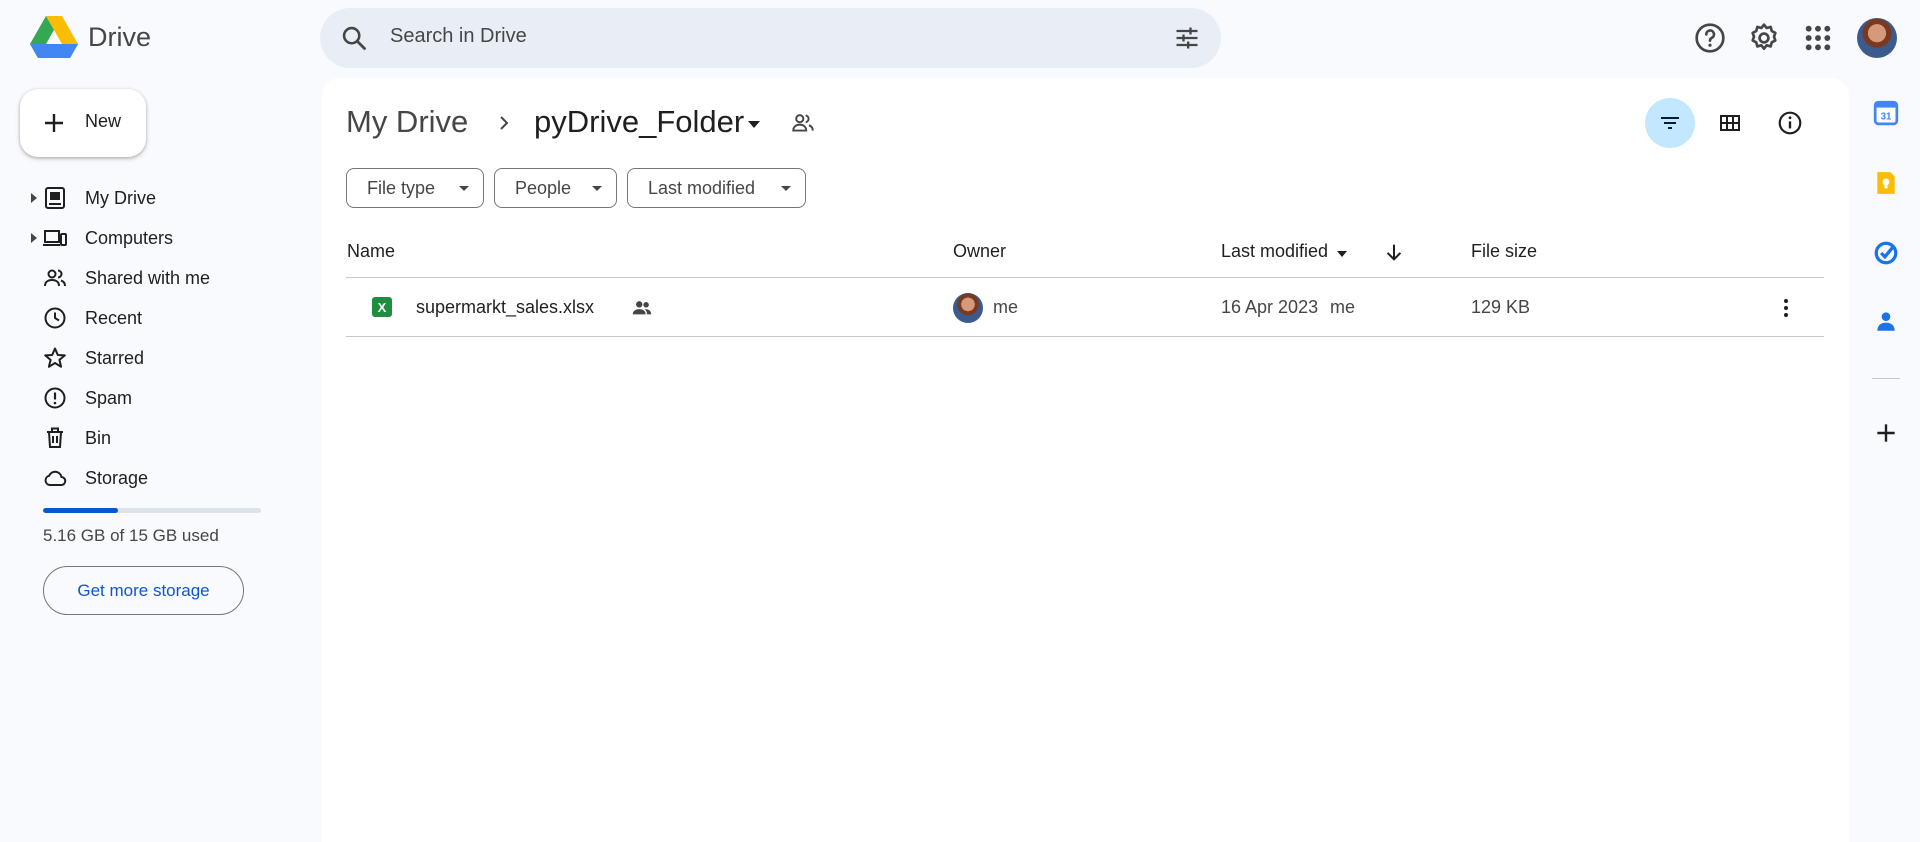  I want to click on search-input: Search in Drive, so click(458, 36).